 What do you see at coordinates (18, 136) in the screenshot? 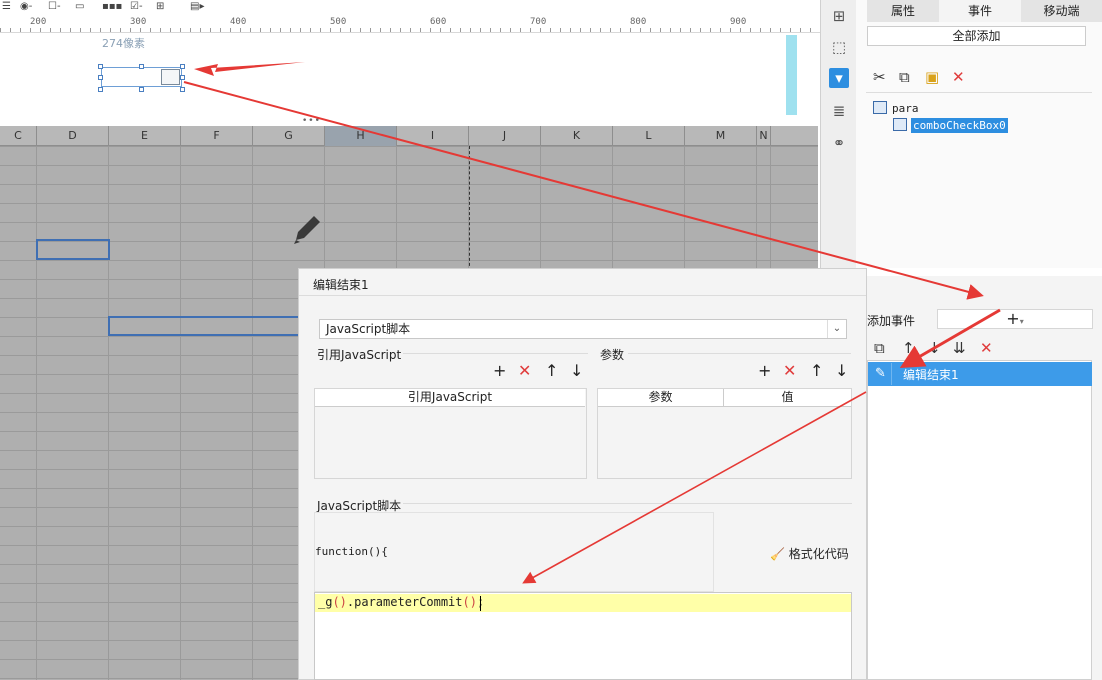
I see `column-header-c: C` at bounding box center [18, 136].